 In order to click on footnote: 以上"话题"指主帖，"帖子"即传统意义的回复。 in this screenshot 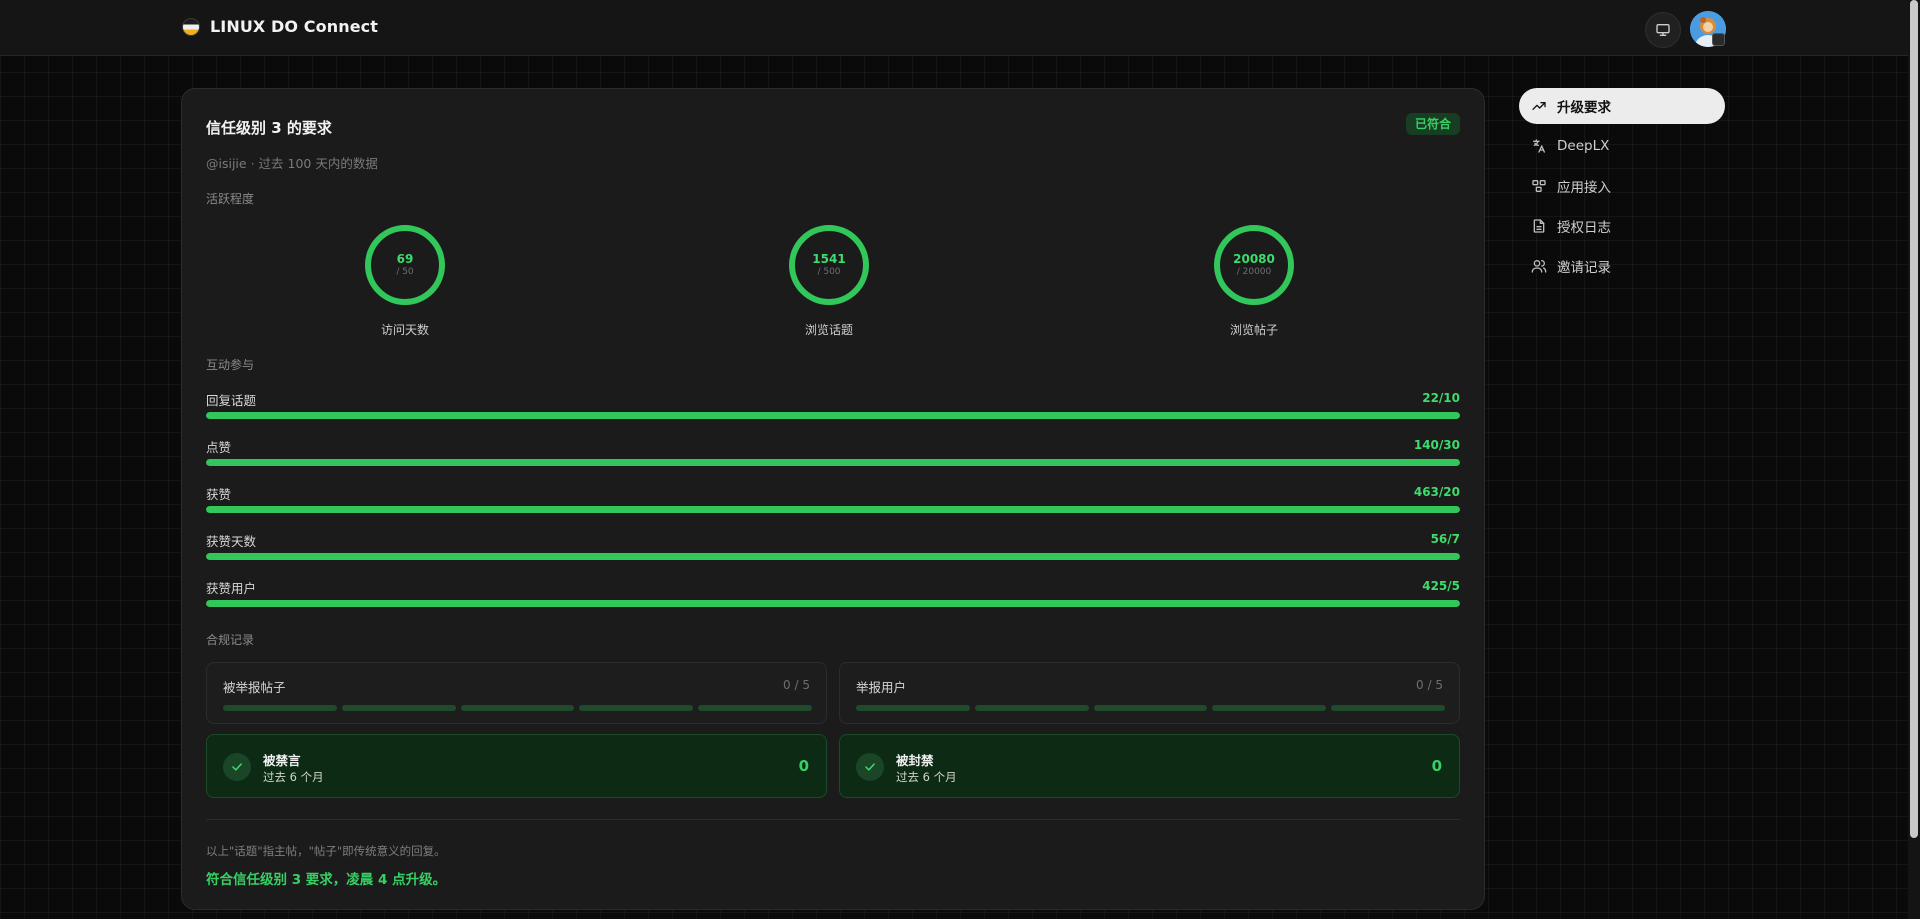, I will do `click(326, 851)`.